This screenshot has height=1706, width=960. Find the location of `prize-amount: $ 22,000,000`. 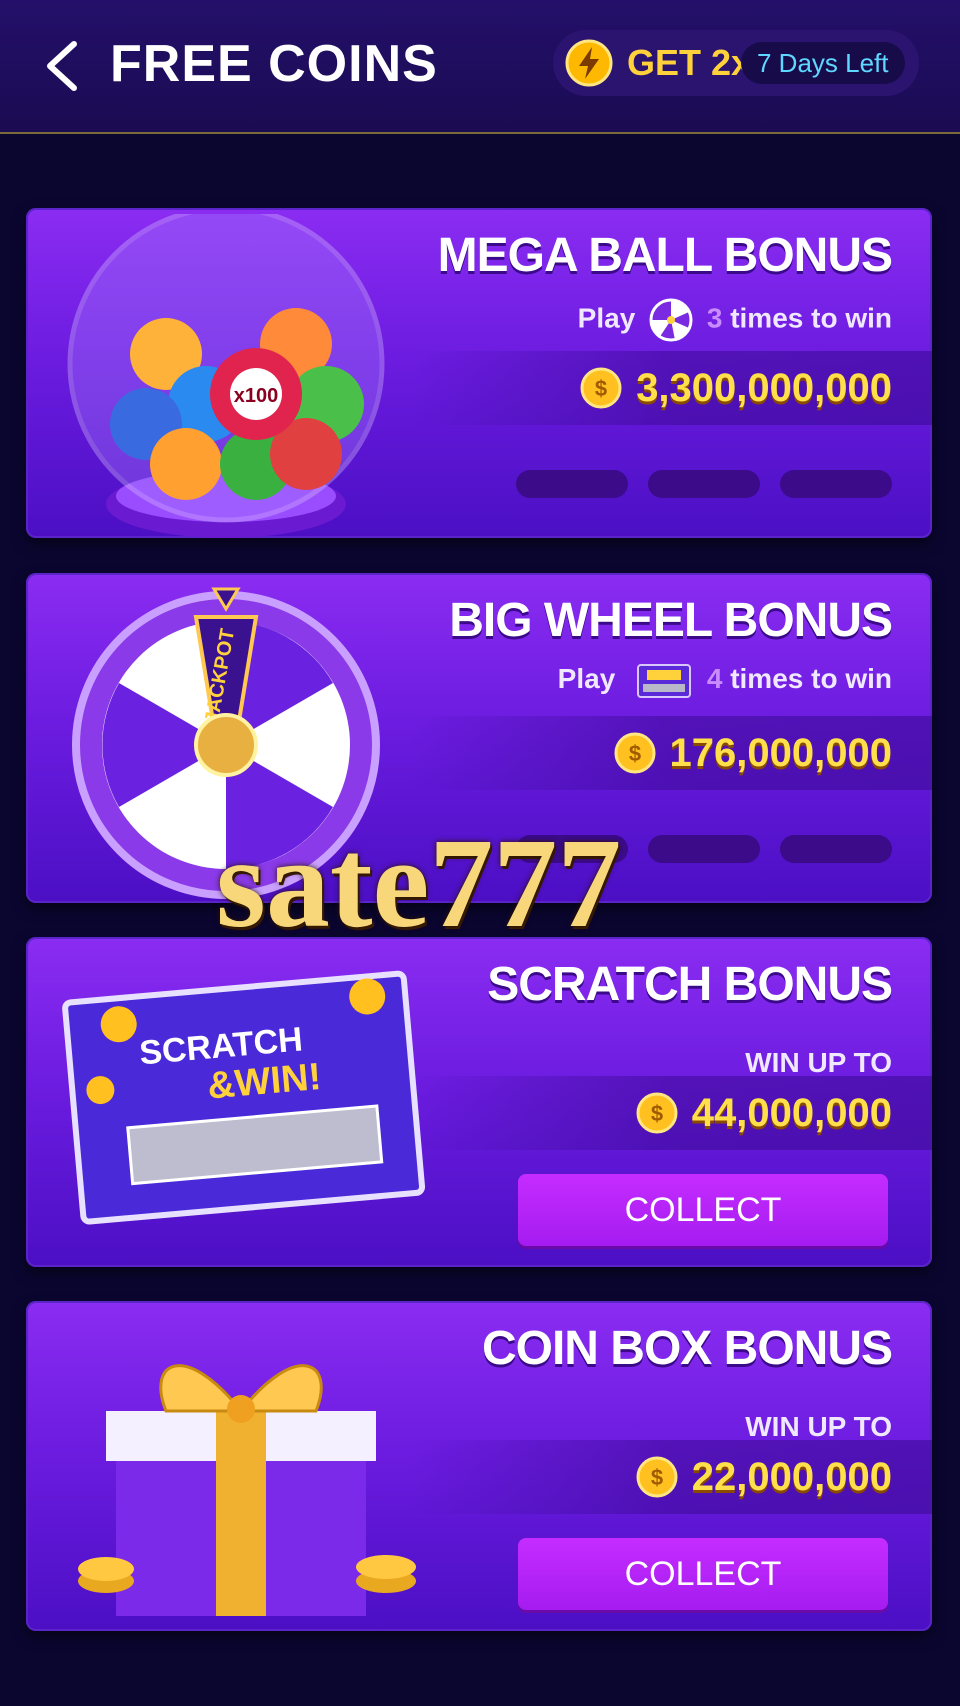

prize-amount: $ 22,000,000 is located at coordinates (764, 1477).